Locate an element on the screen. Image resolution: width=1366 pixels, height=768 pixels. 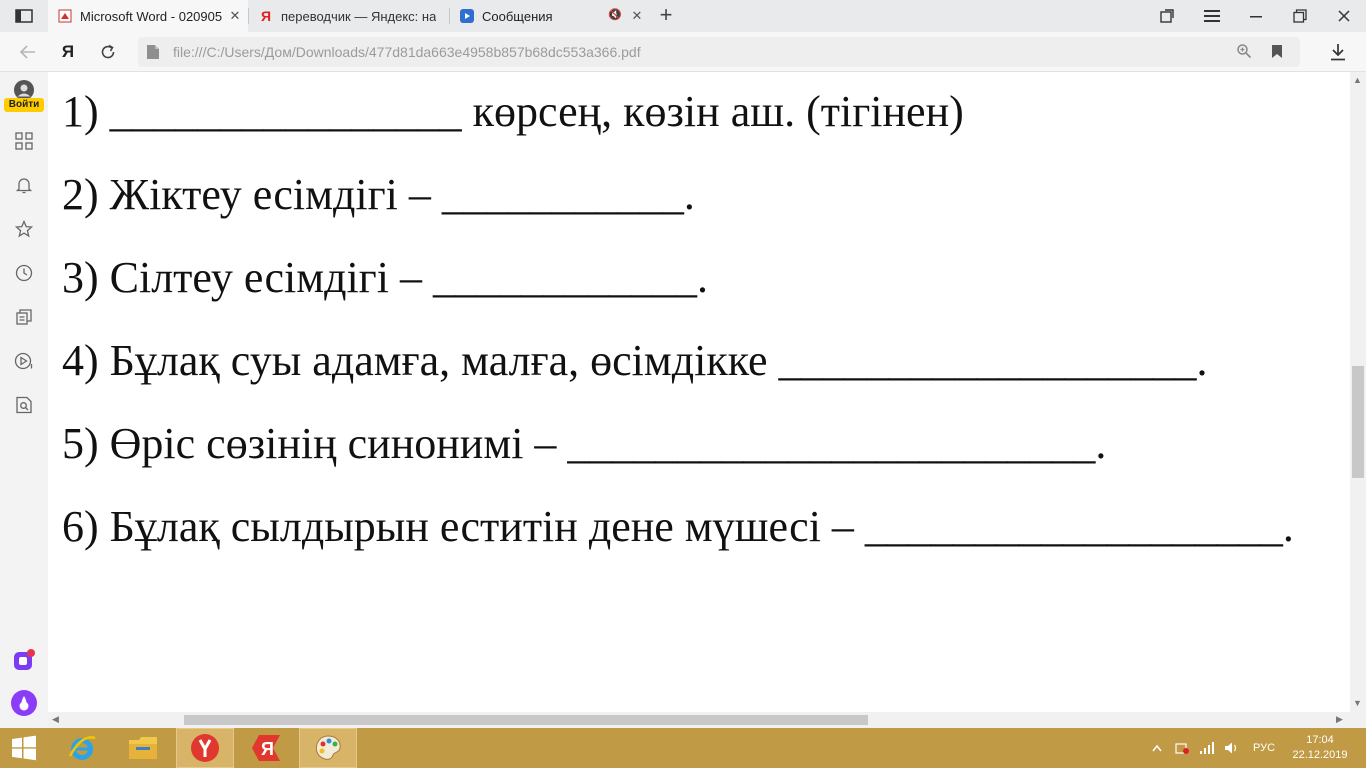
file-icon is located at coordinates (153, 52).